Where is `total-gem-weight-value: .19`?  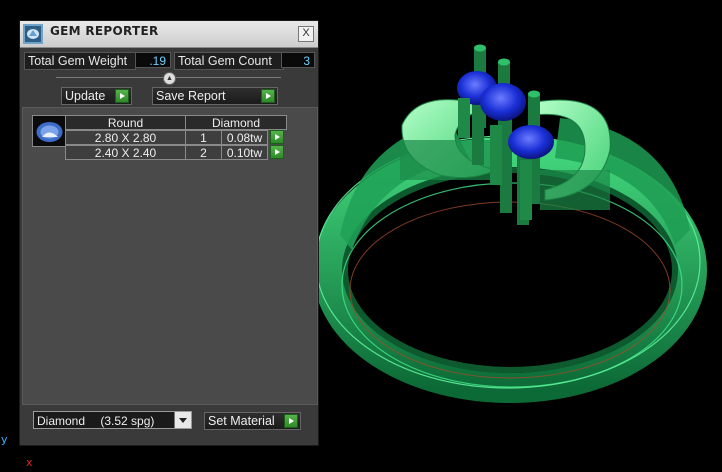
total-gem-weight-value: .19 is located at coordinates (153, 60).